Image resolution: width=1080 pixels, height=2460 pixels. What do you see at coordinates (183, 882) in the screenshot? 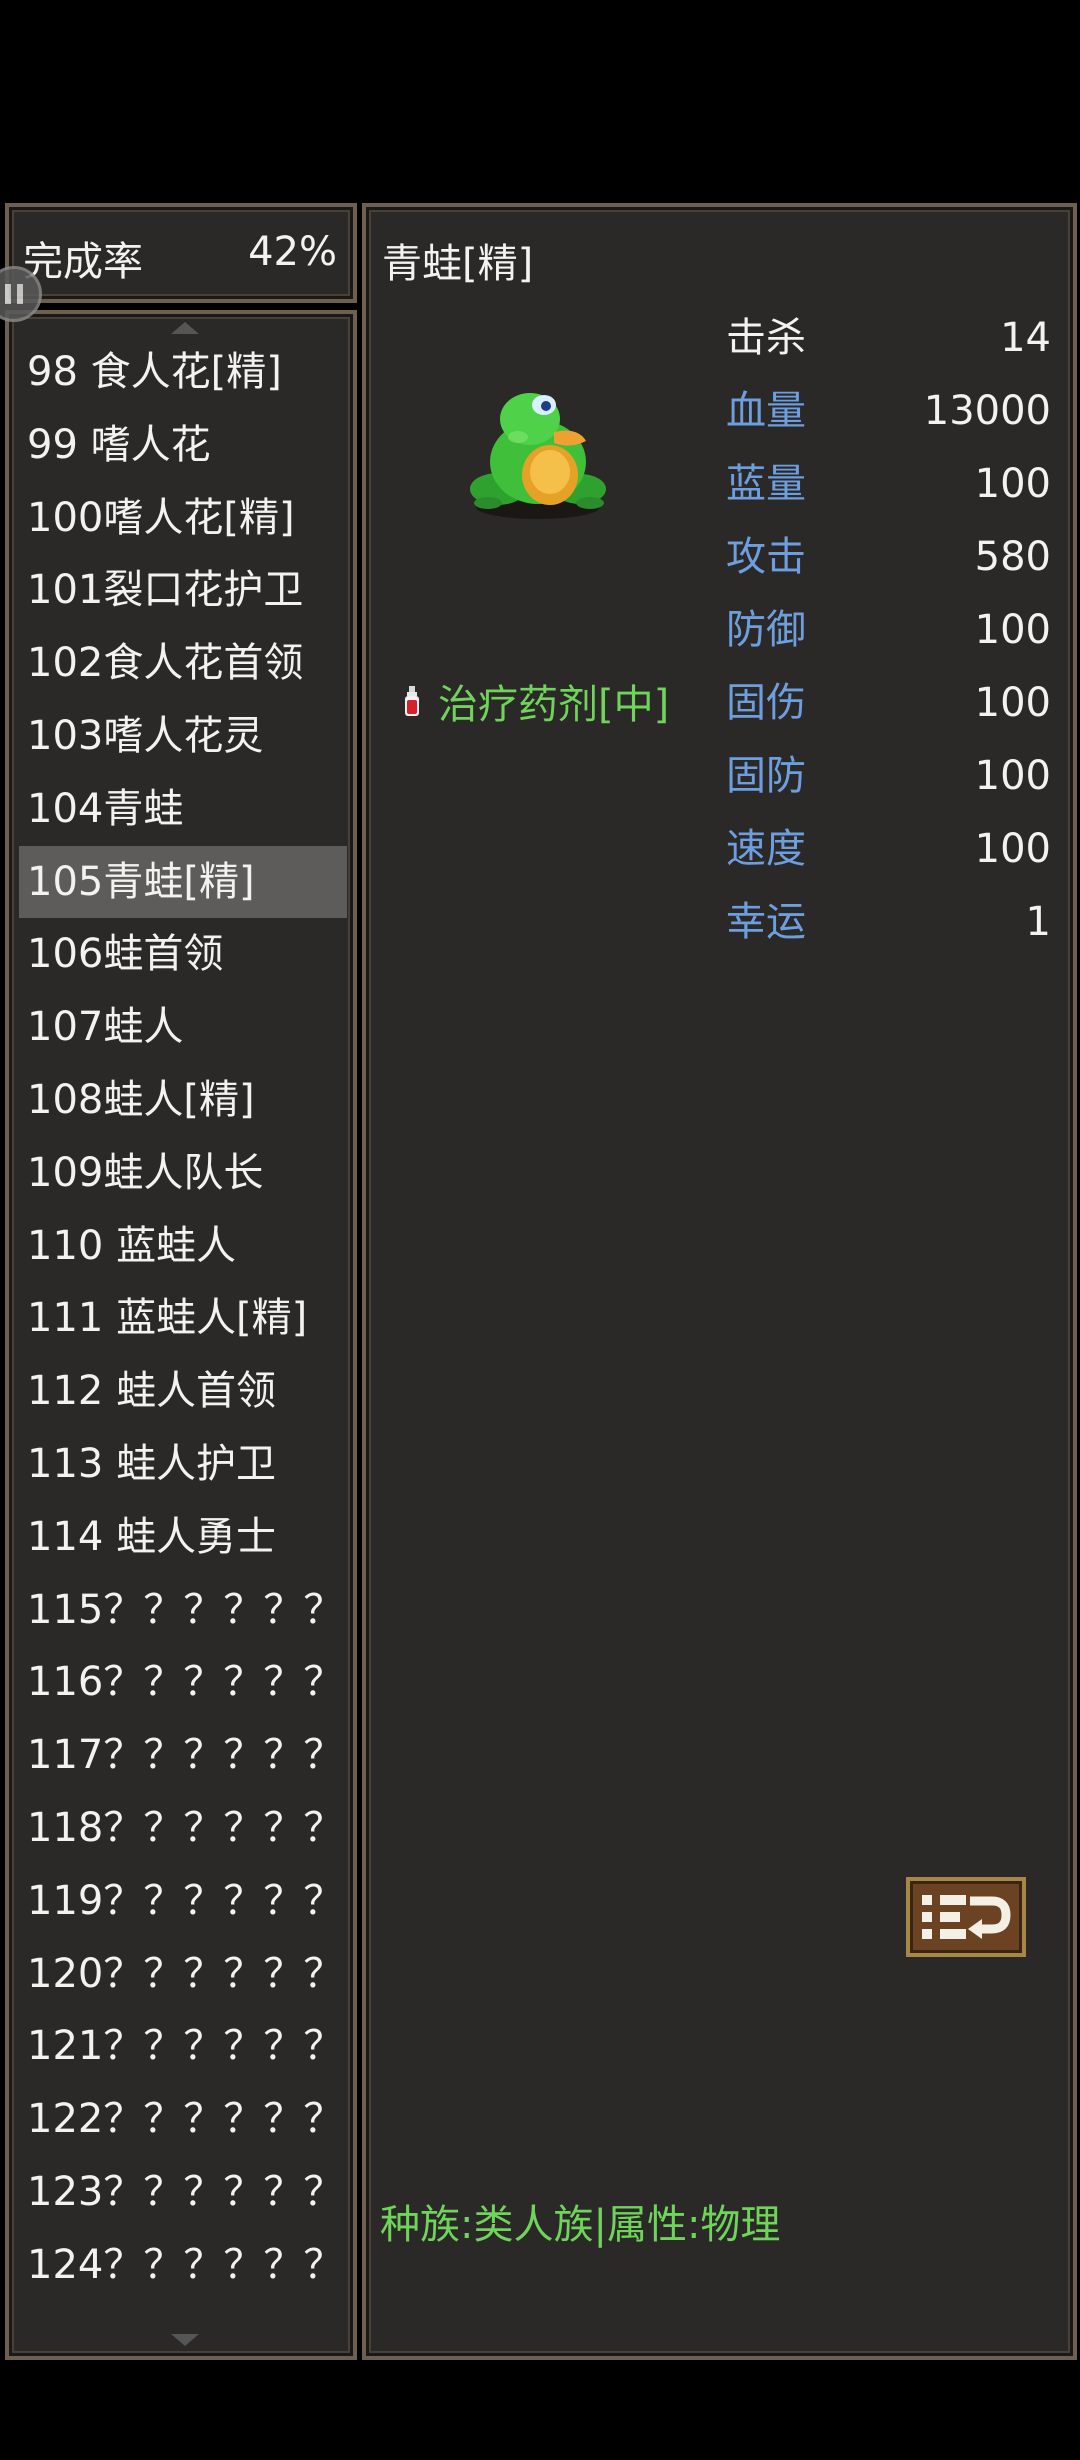
I see `monster-list-item: 105青蛙[精]` at bounding box center [183, 882].